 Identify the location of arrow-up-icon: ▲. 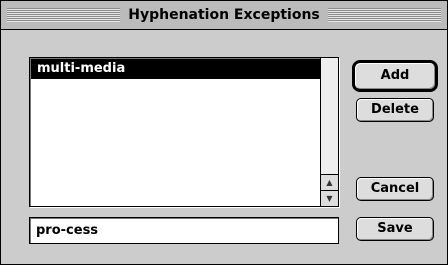
(329, 182).